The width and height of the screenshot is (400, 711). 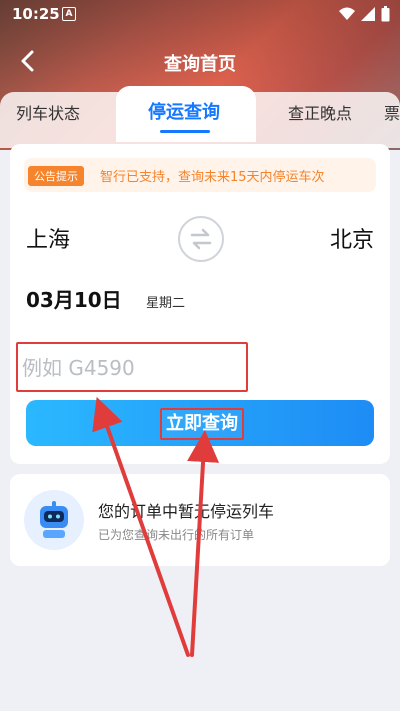 I want to click on notice-badge: 公告提示, so click(x=56, y=176).